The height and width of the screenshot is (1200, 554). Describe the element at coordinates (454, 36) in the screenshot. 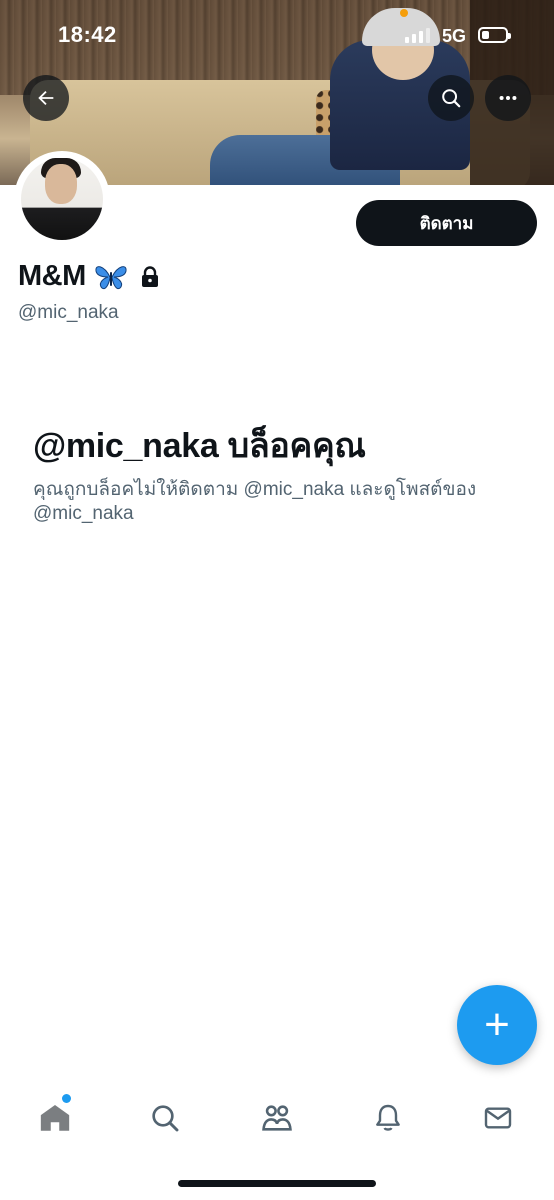

I see `network-type: 5G` at that location.